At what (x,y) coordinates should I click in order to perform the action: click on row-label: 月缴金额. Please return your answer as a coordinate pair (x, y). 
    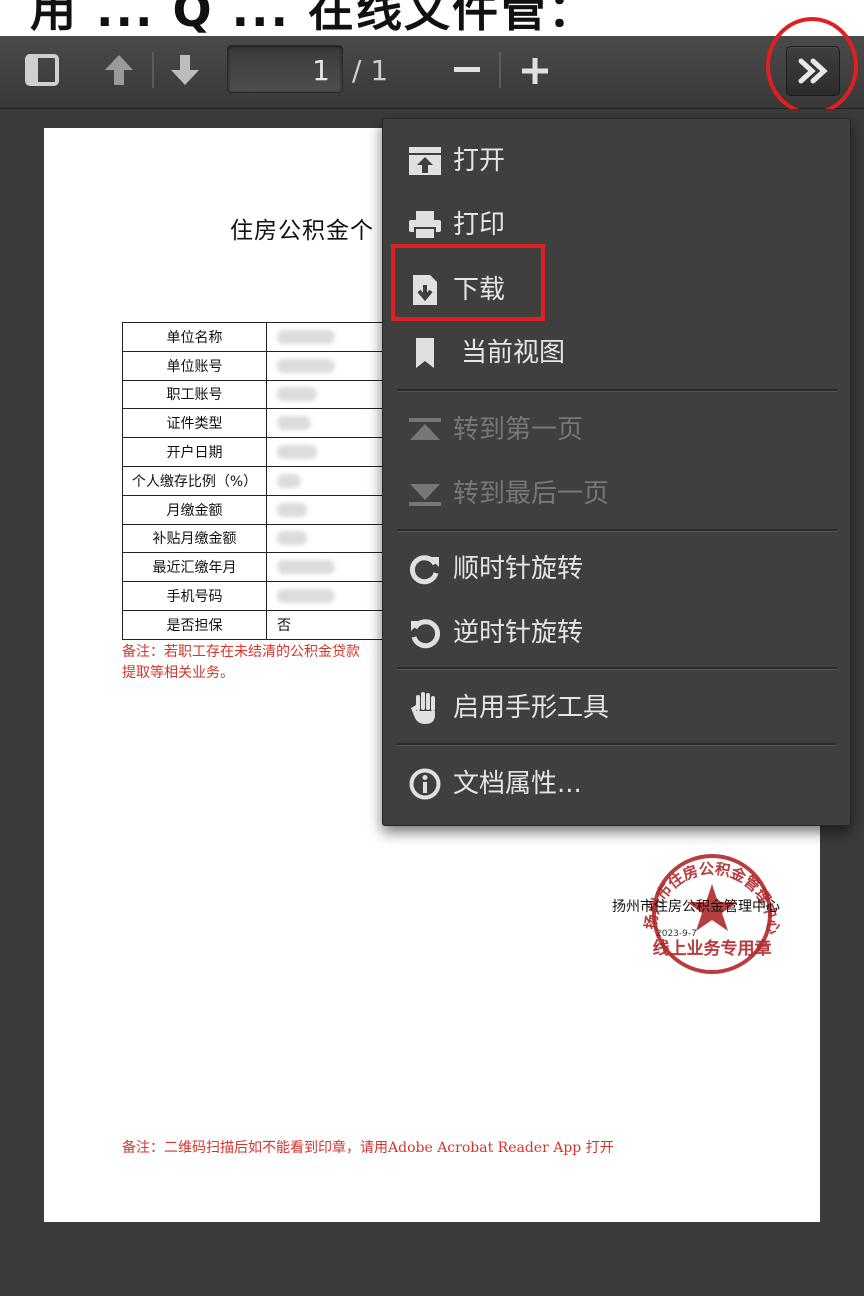
    Looking at the image, I should click on (194, 509).